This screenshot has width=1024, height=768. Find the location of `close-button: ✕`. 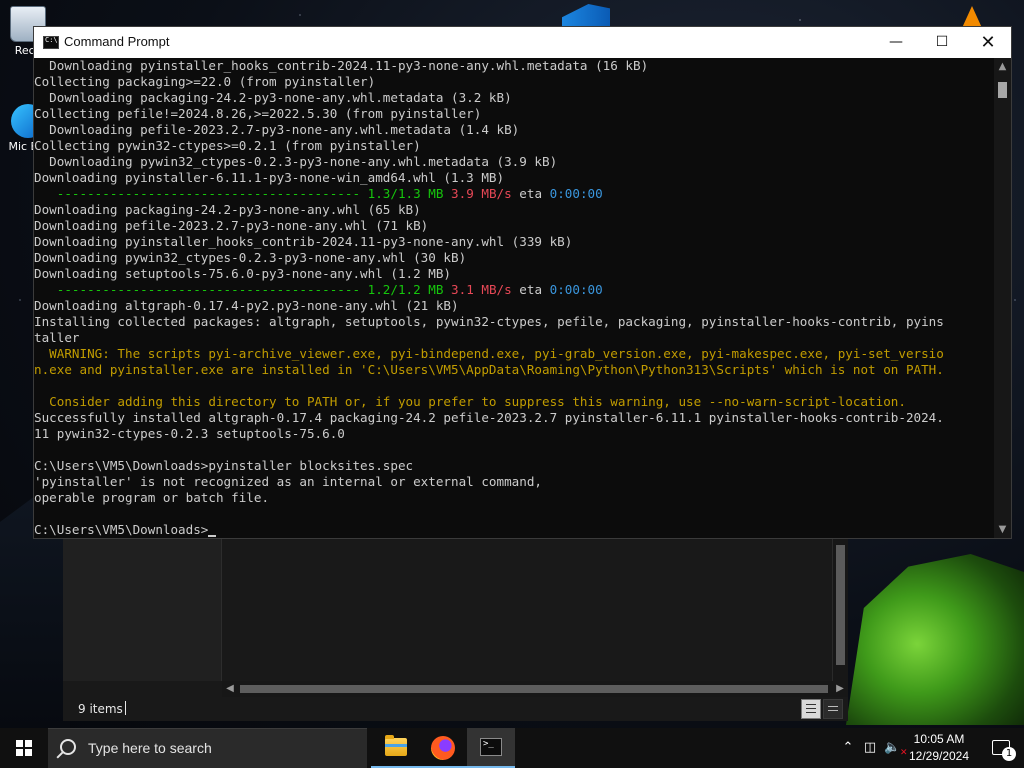

close-button: ✕ is located at coordinates (988, 42).